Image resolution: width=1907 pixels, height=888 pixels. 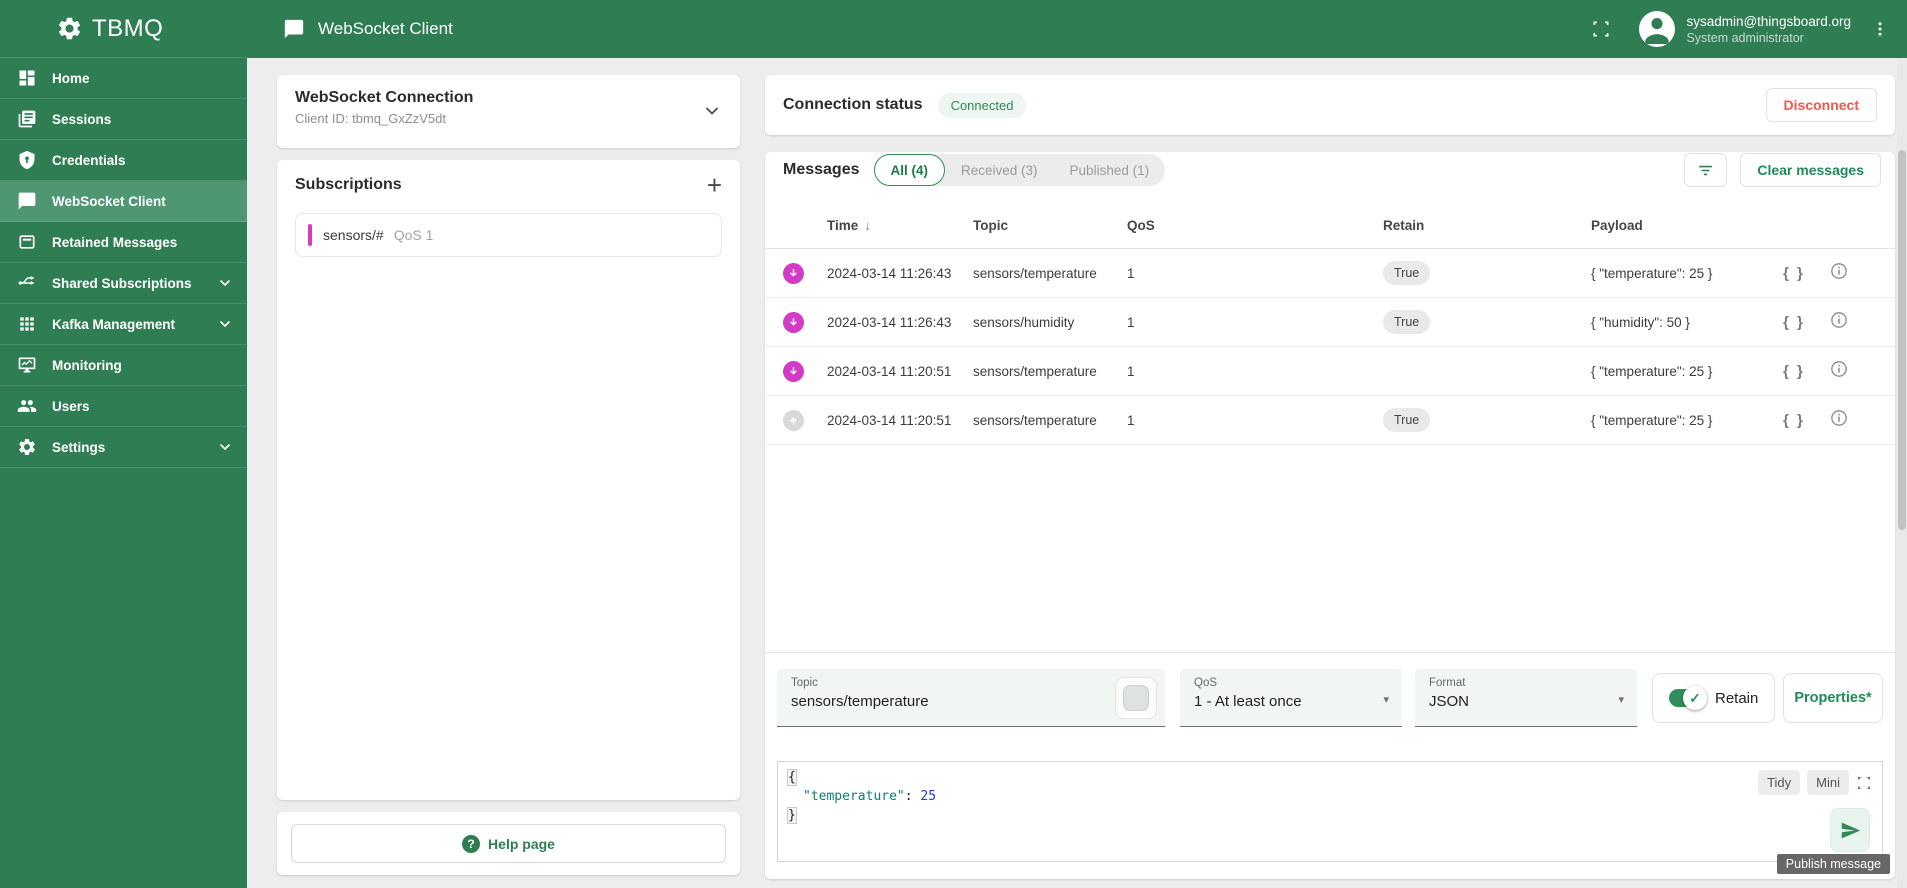 What do you see at coordinates (853, 104) in the screenshot?
I see `connection-status-label: Connection status` at bounding box center [853, 104].